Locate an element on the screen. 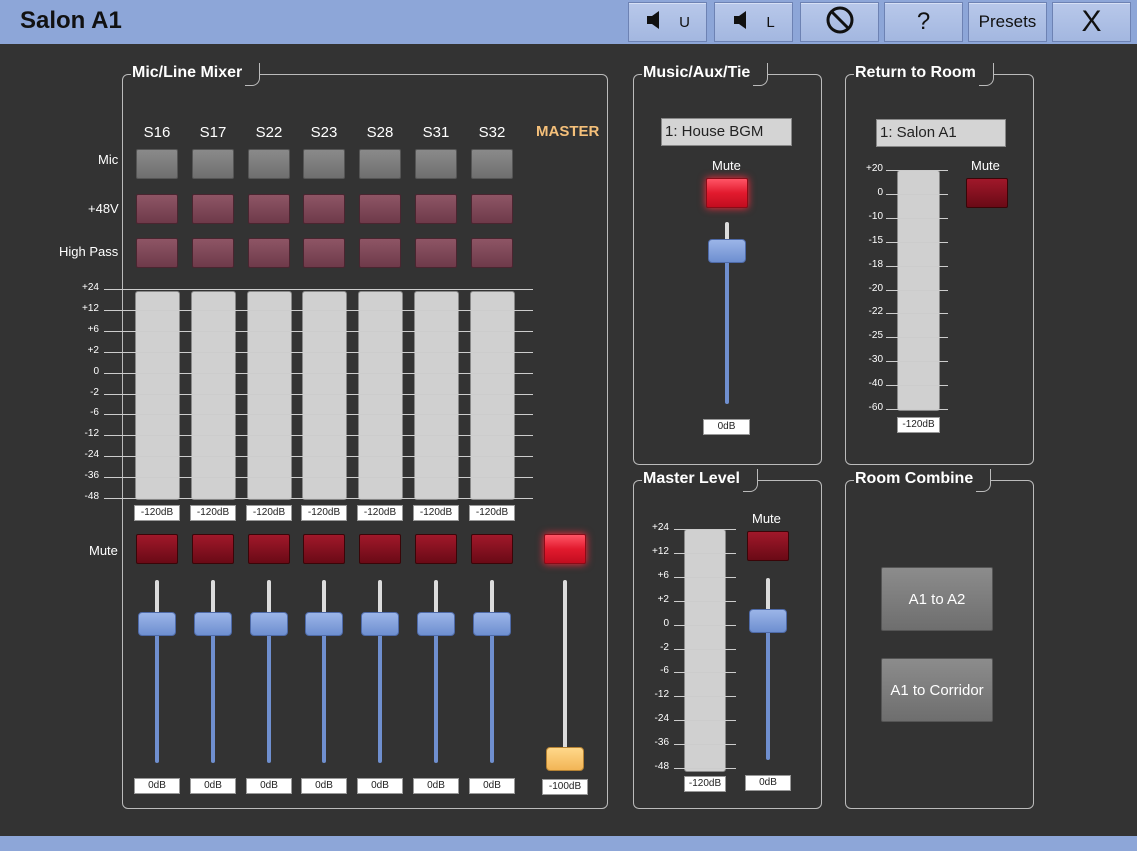 The width and height of the screenshot is (1137, 851). speaker-upper-button: U is located at coordinates (667, 22).